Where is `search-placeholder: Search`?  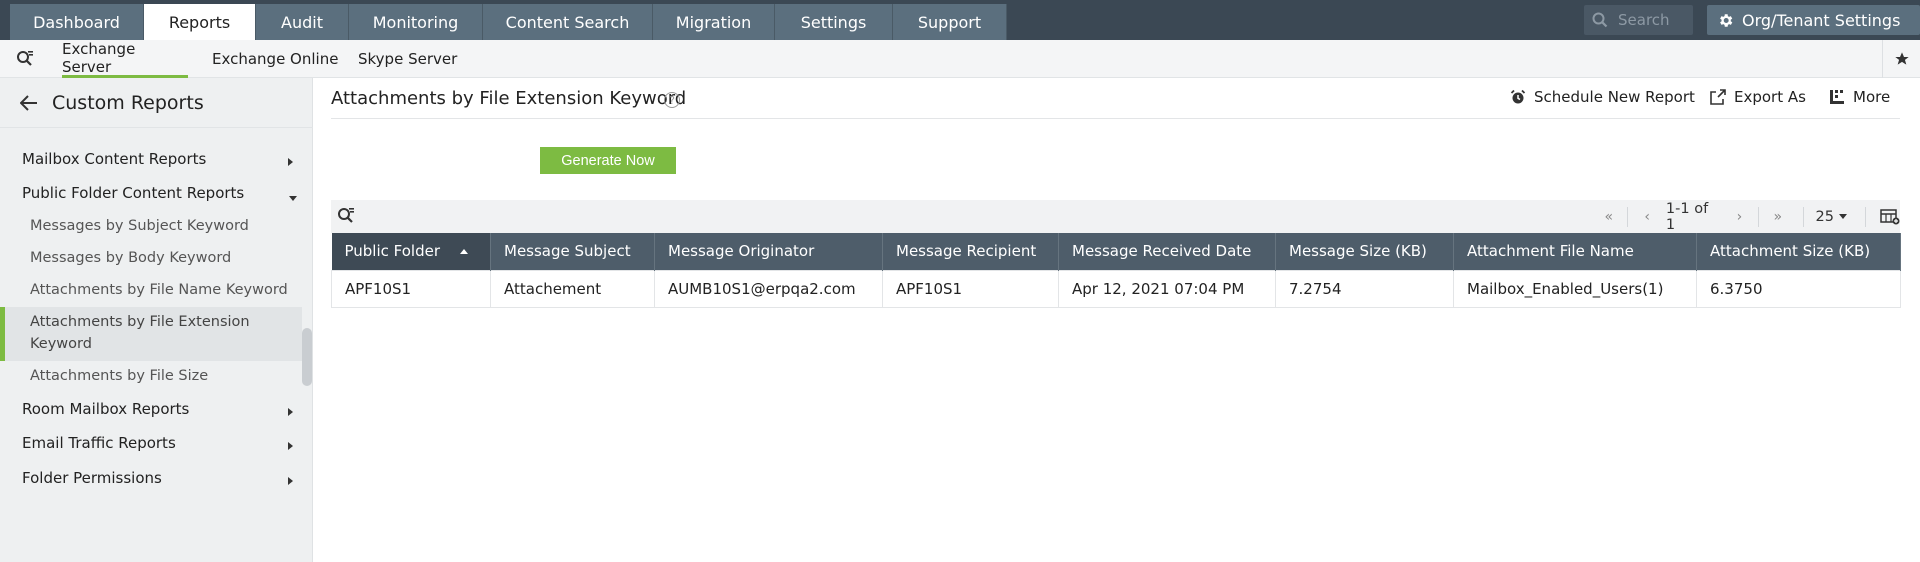
search-placeholder: Search is located at coordinates (1644, 20).